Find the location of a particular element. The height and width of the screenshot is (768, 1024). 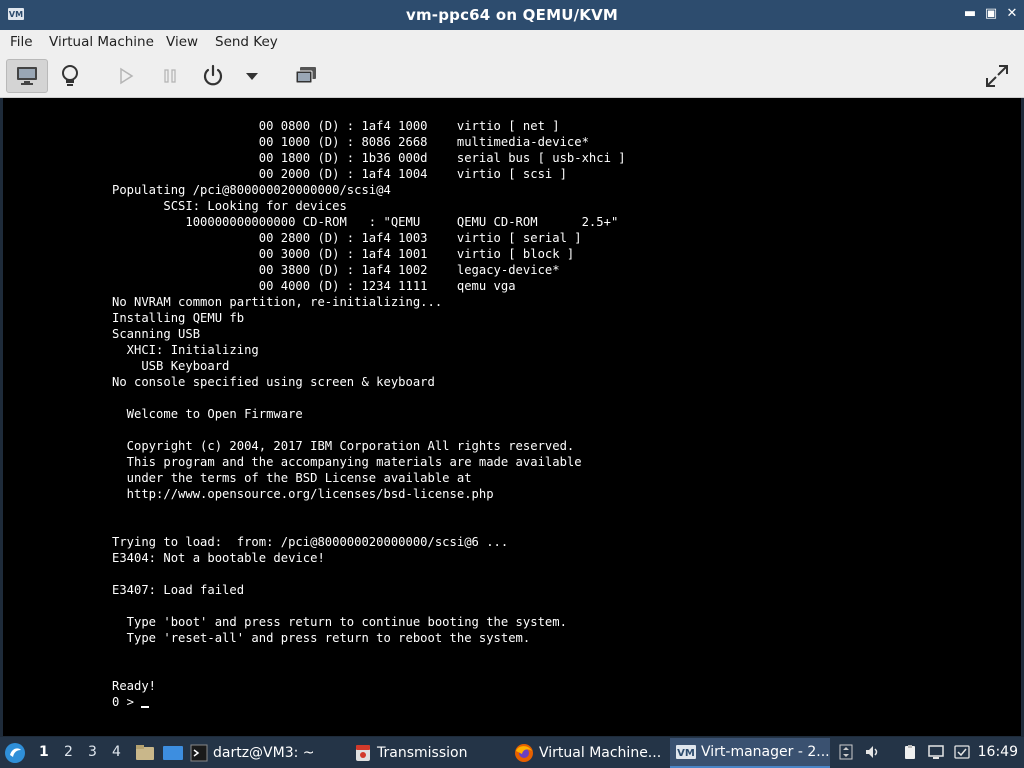

pause-button is located at coordinates (170, 76).